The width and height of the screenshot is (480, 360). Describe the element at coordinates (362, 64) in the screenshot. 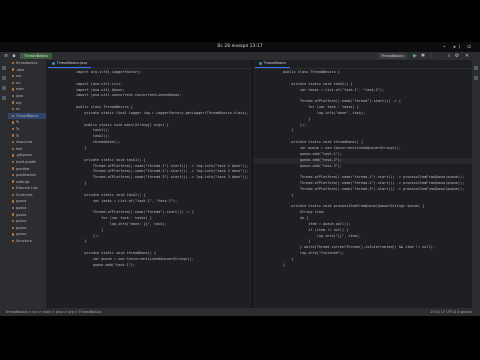

I see `right-editor-tabs: ThreadBasics` at that location.